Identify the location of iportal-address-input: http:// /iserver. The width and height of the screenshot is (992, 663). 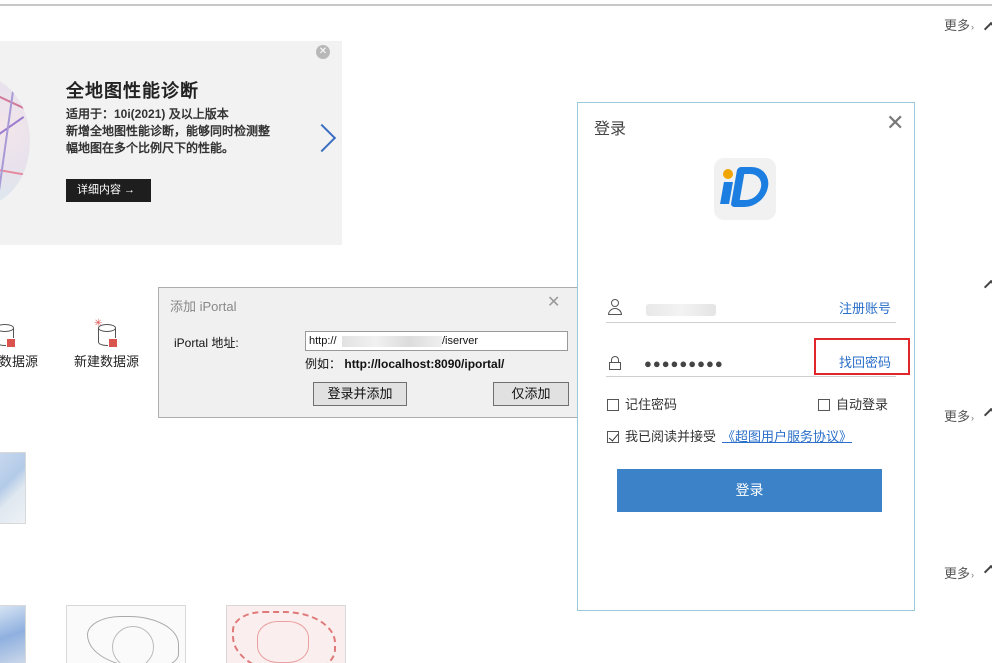
(436, 341).